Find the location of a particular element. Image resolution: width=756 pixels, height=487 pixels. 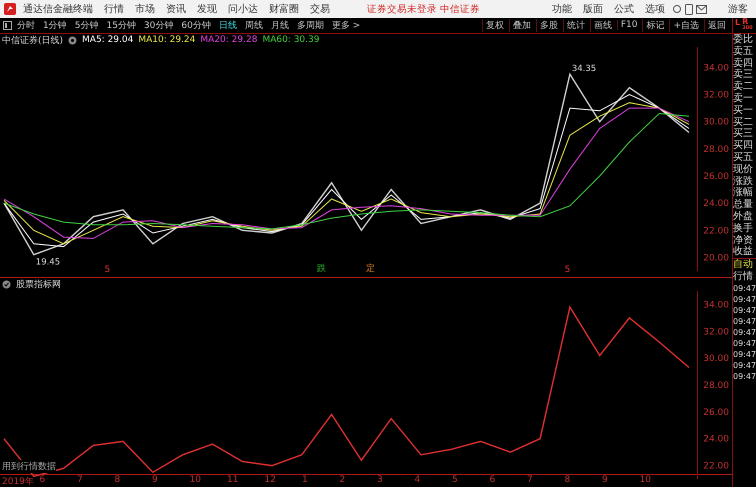

period-tab: 日线 is located at coordinates (228, 25).